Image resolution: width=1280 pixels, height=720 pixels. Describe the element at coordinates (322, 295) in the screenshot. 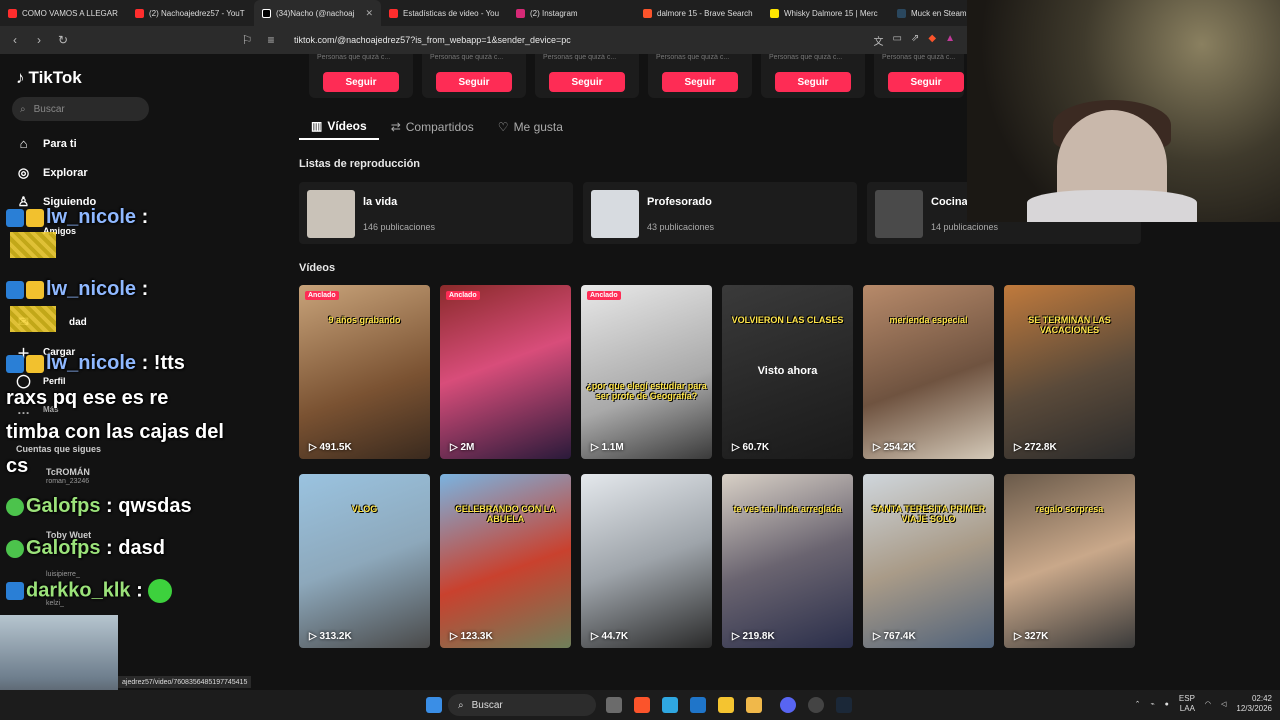

I see `pinned-badge: Anclado` at that location.